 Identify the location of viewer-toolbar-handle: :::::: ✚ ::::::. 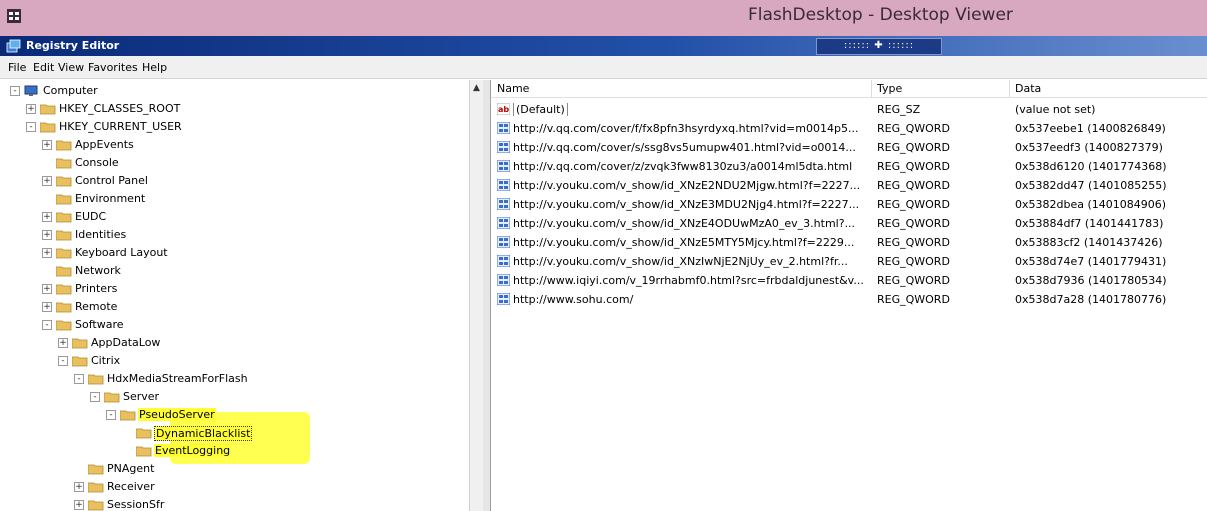
(879, 46).